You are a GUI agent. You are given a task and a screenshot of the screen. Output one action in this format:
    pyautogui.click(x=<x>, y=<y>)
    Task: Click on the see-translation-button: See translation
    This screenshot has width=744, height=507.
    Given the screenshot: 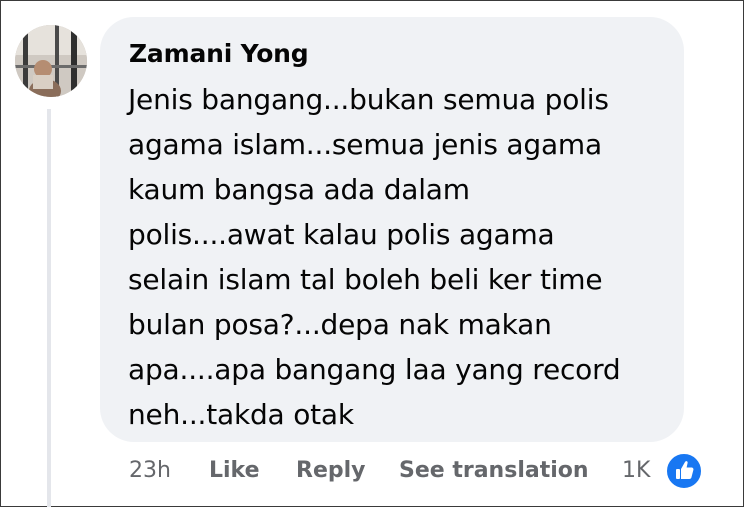 What is the action you would take?
    pyautogui.click(x=494, y=471)
    